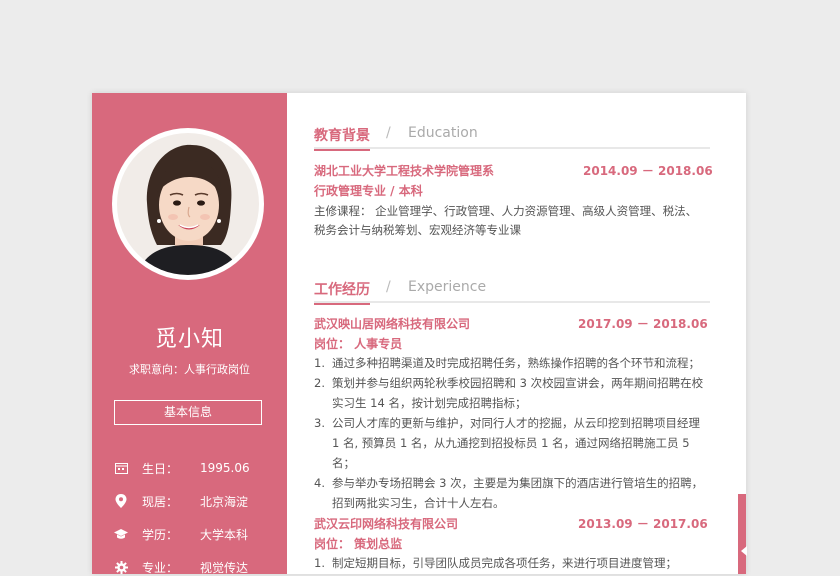  What do you see at coordinates (181, 501) in the screenshot?
I see `info-row-residence: 现居： 北京海淀` at bounding box center [181, 501].